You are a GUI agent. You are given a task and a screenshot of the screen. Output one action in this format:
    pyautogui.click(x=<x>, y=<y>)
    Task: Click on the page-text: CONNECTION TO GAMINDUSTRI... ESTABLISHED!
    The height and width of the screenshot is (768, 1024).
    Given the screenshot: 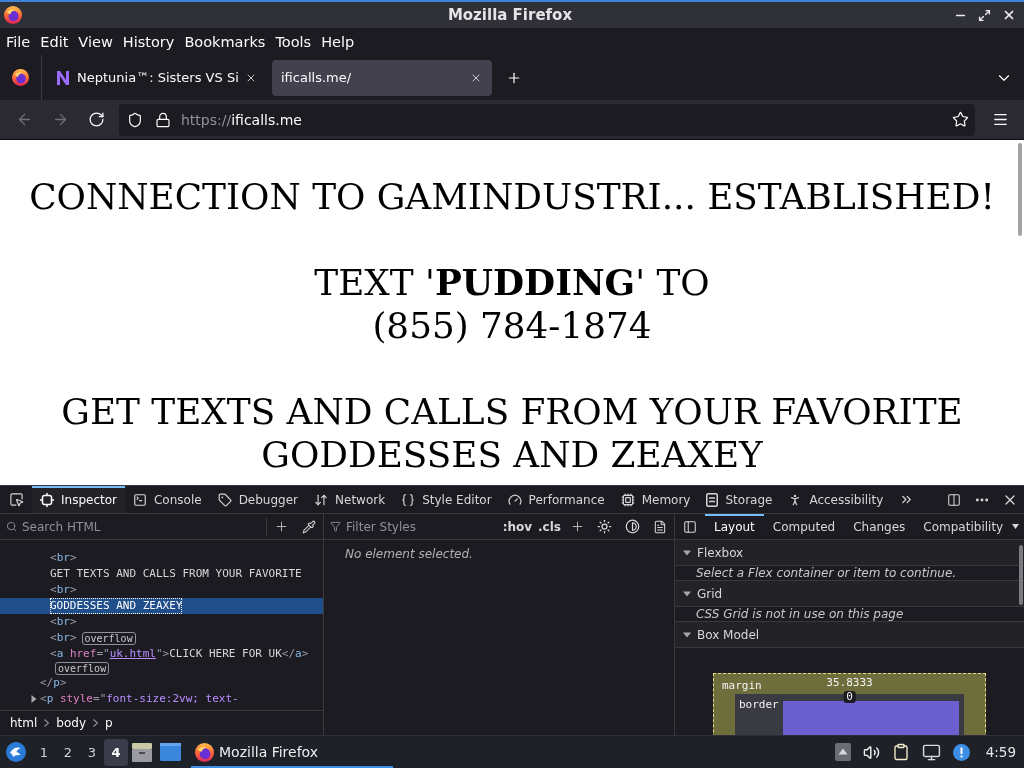 What is the action you would take?
    pyautogui.click(x=512, y=196)
    